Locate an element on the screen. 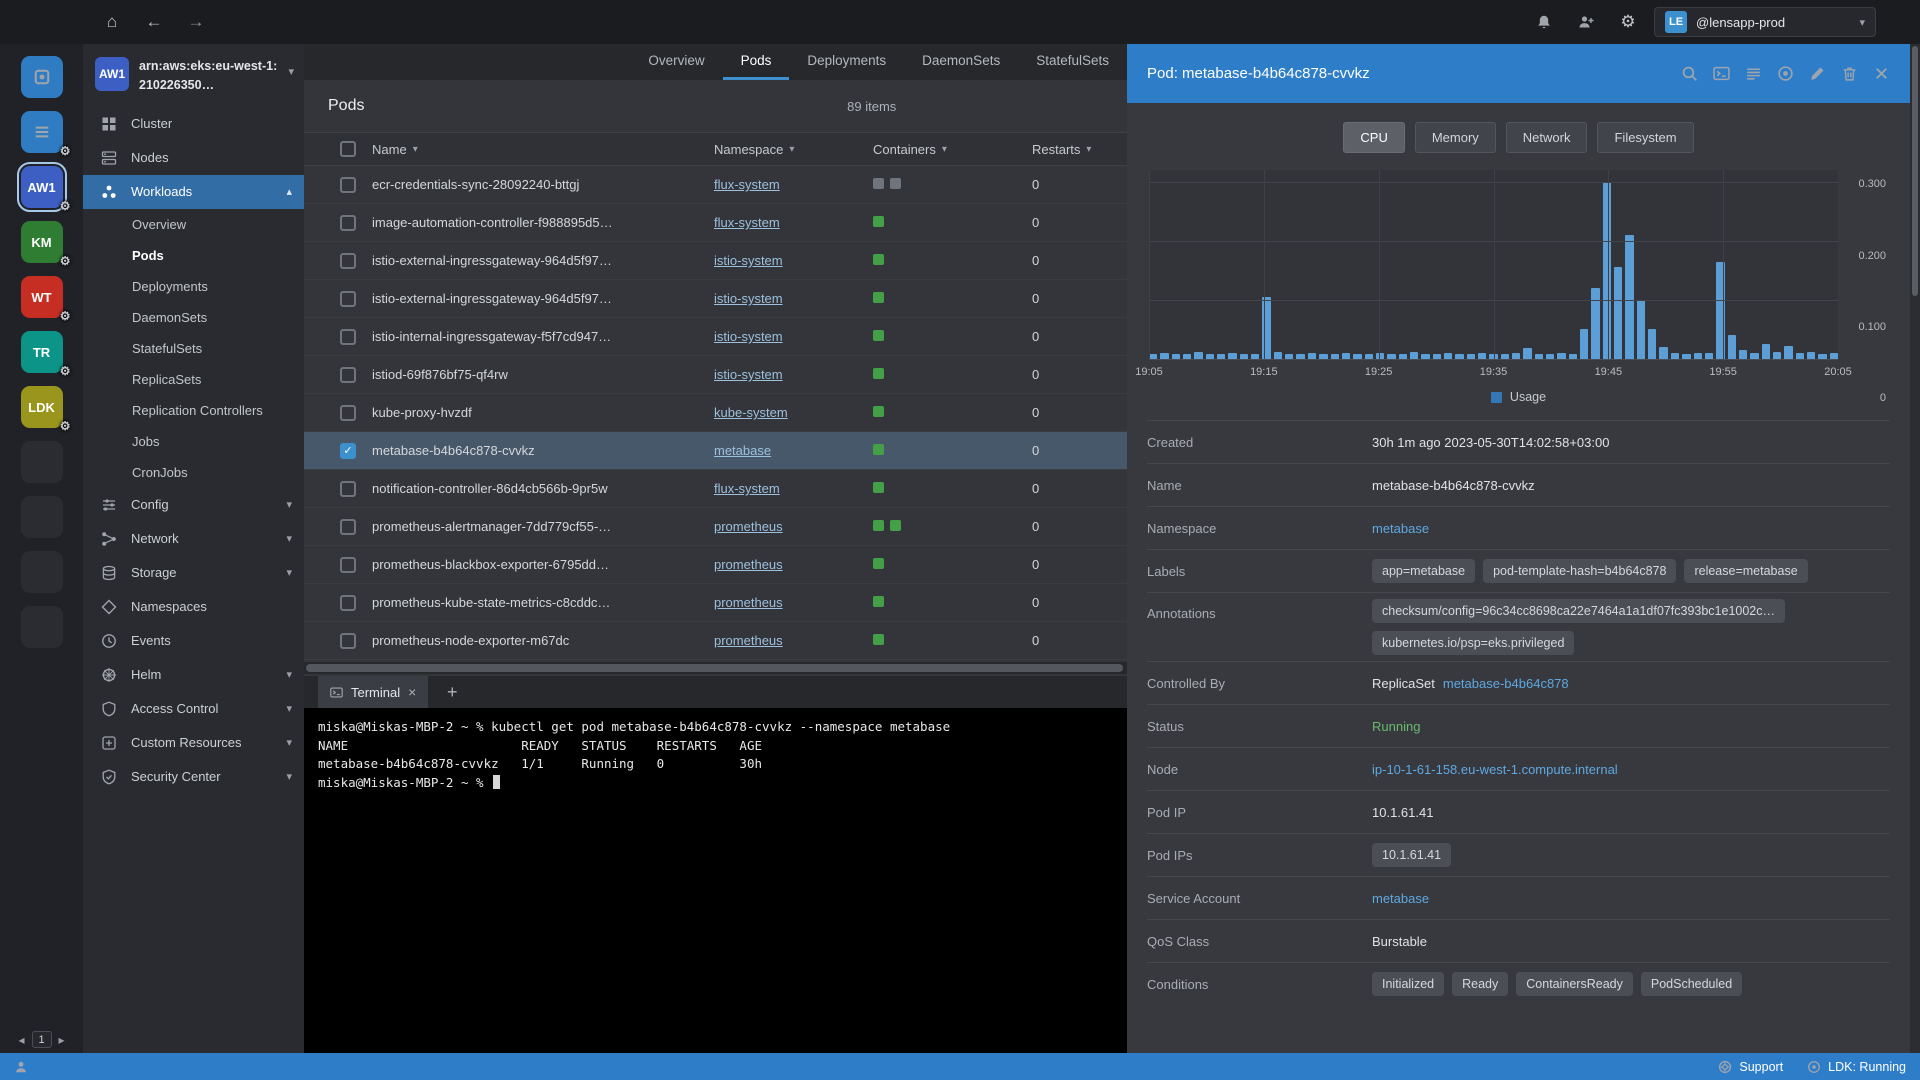 The height and width of the screenshot is (1080, 1920). sidebar-item-nodes: Nodes is located at coordinates (193, 158).